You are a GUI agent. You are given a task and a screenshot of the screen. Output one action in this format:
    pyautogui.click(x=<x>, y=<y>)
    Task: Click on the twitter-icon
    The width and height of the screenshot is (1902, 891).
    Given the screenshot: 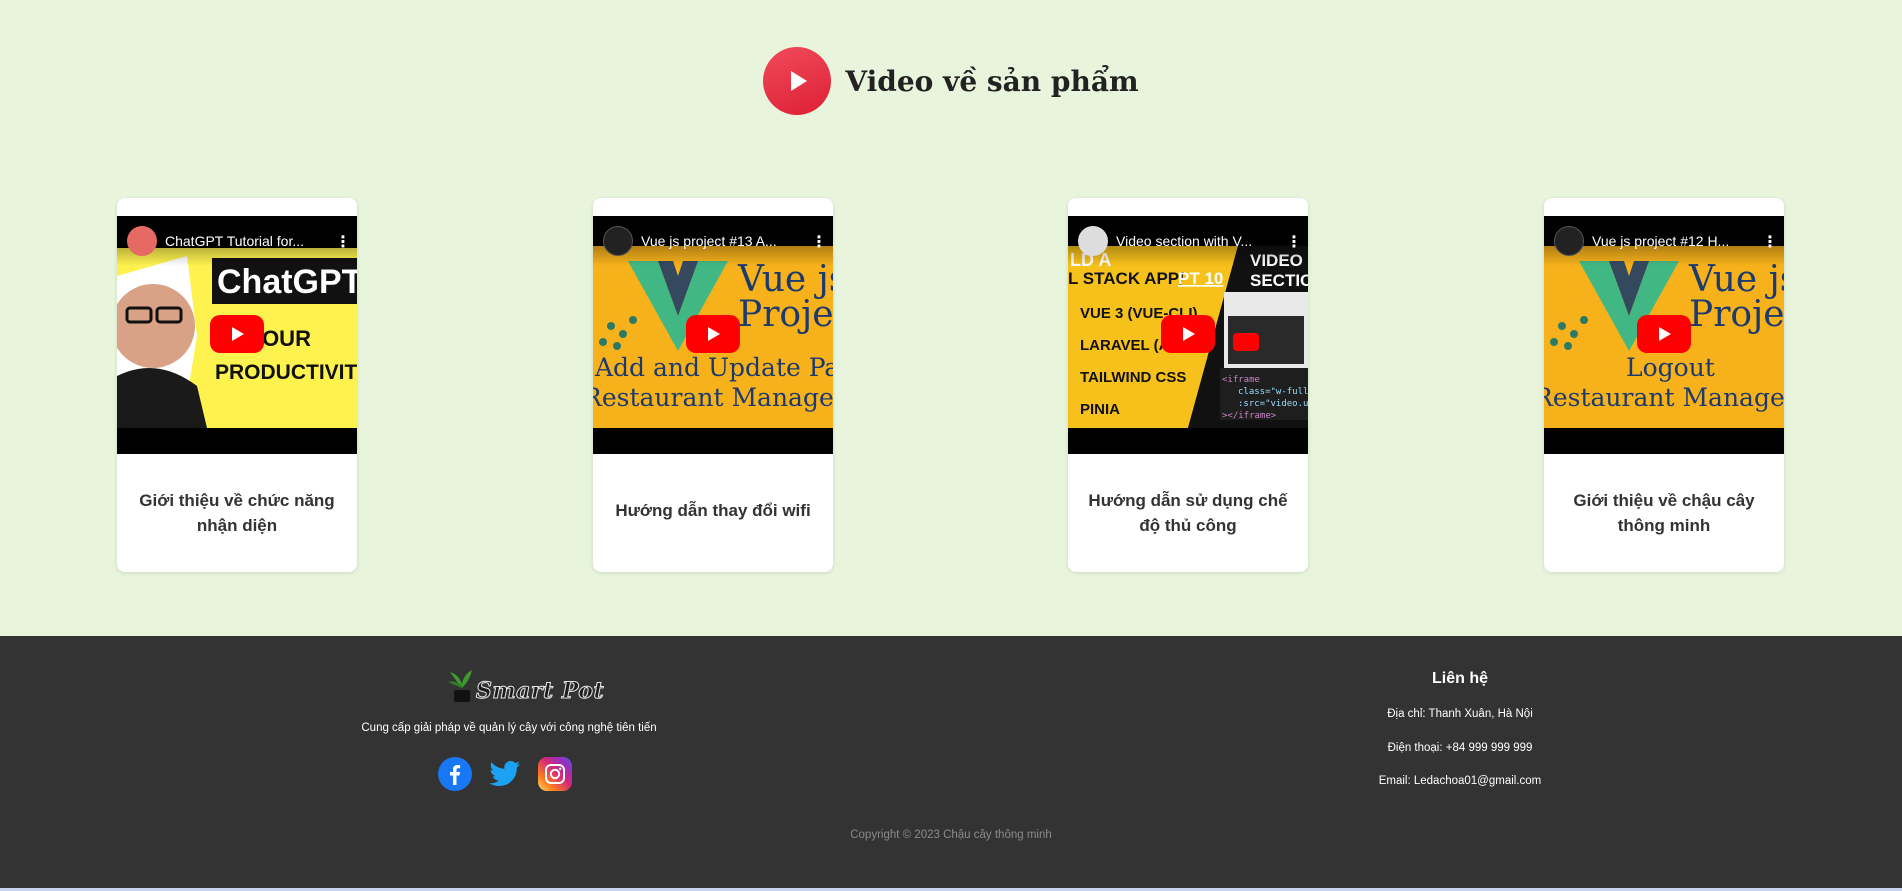 What is the action you would take?
    pyautogui.click(x=505, y=774)
    